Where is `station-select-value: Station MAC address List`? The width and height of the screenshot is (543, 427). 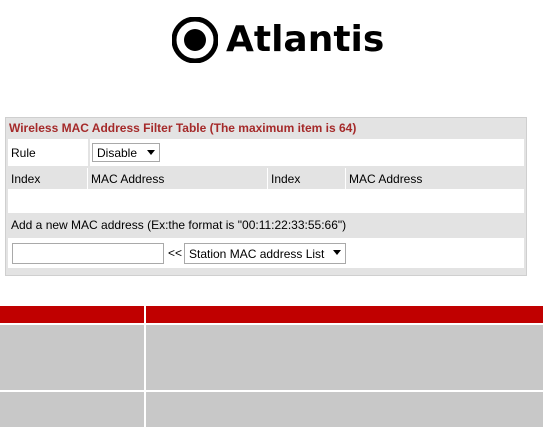
station-select-value: Station MAC address List is located at coordinates (257, 253).